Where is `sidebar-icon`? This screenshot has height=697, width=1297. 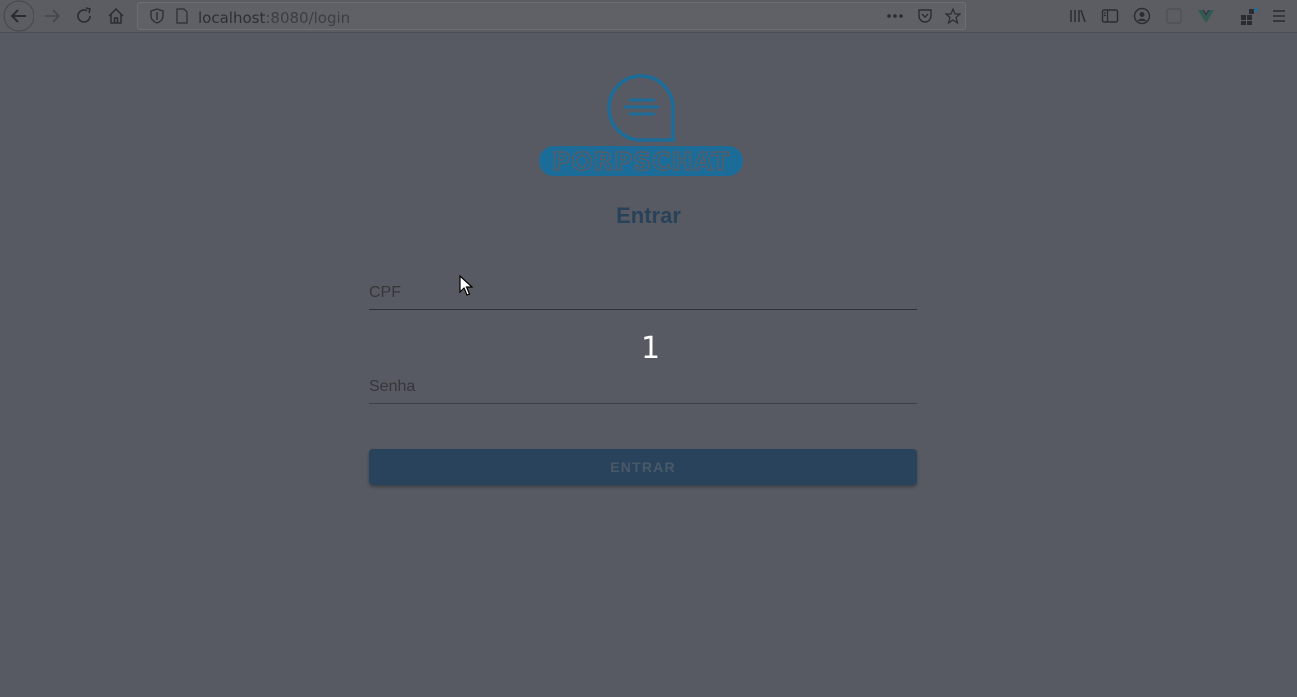
sidebar-icon is located at coordinates (1110, 16).